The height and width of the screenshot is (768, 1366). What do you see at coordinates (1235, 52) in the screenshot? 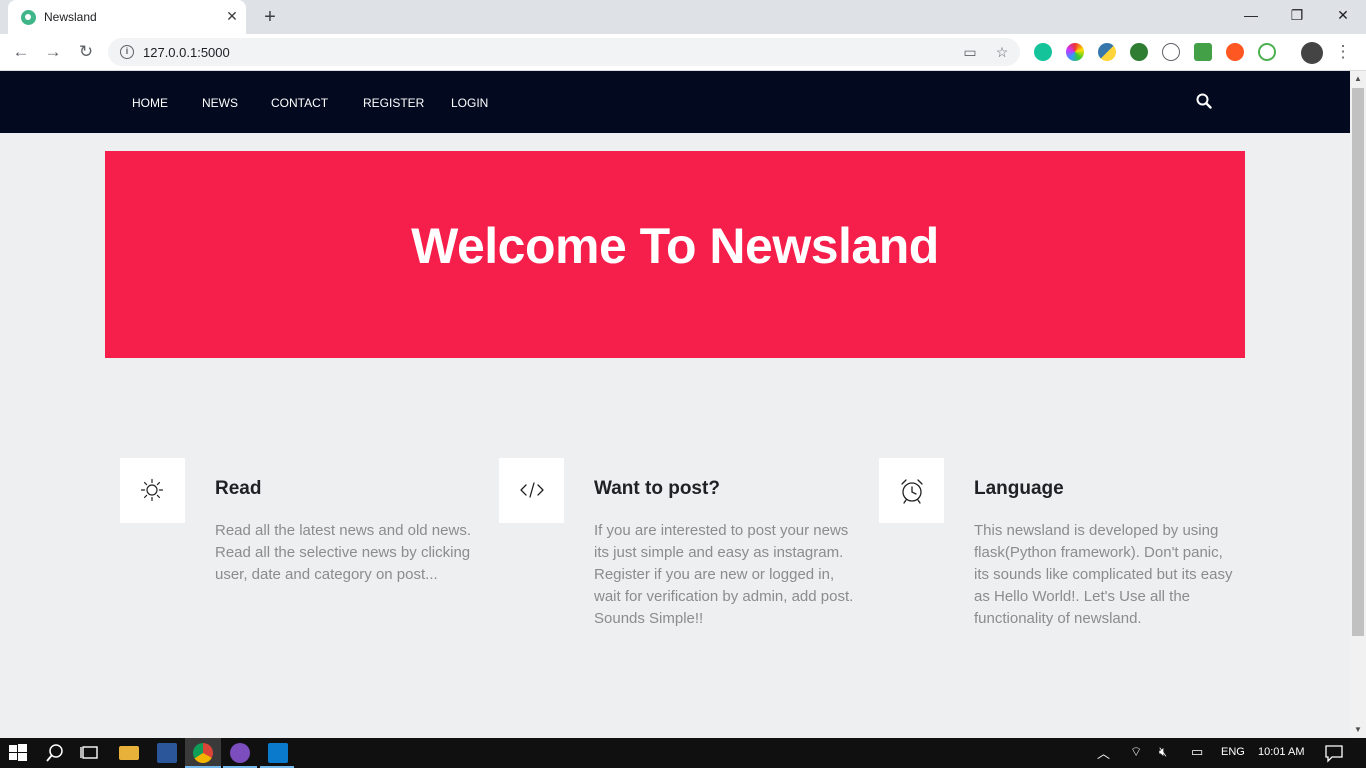
I see `fire-extension-icon` at bounding box center [1235, 52].